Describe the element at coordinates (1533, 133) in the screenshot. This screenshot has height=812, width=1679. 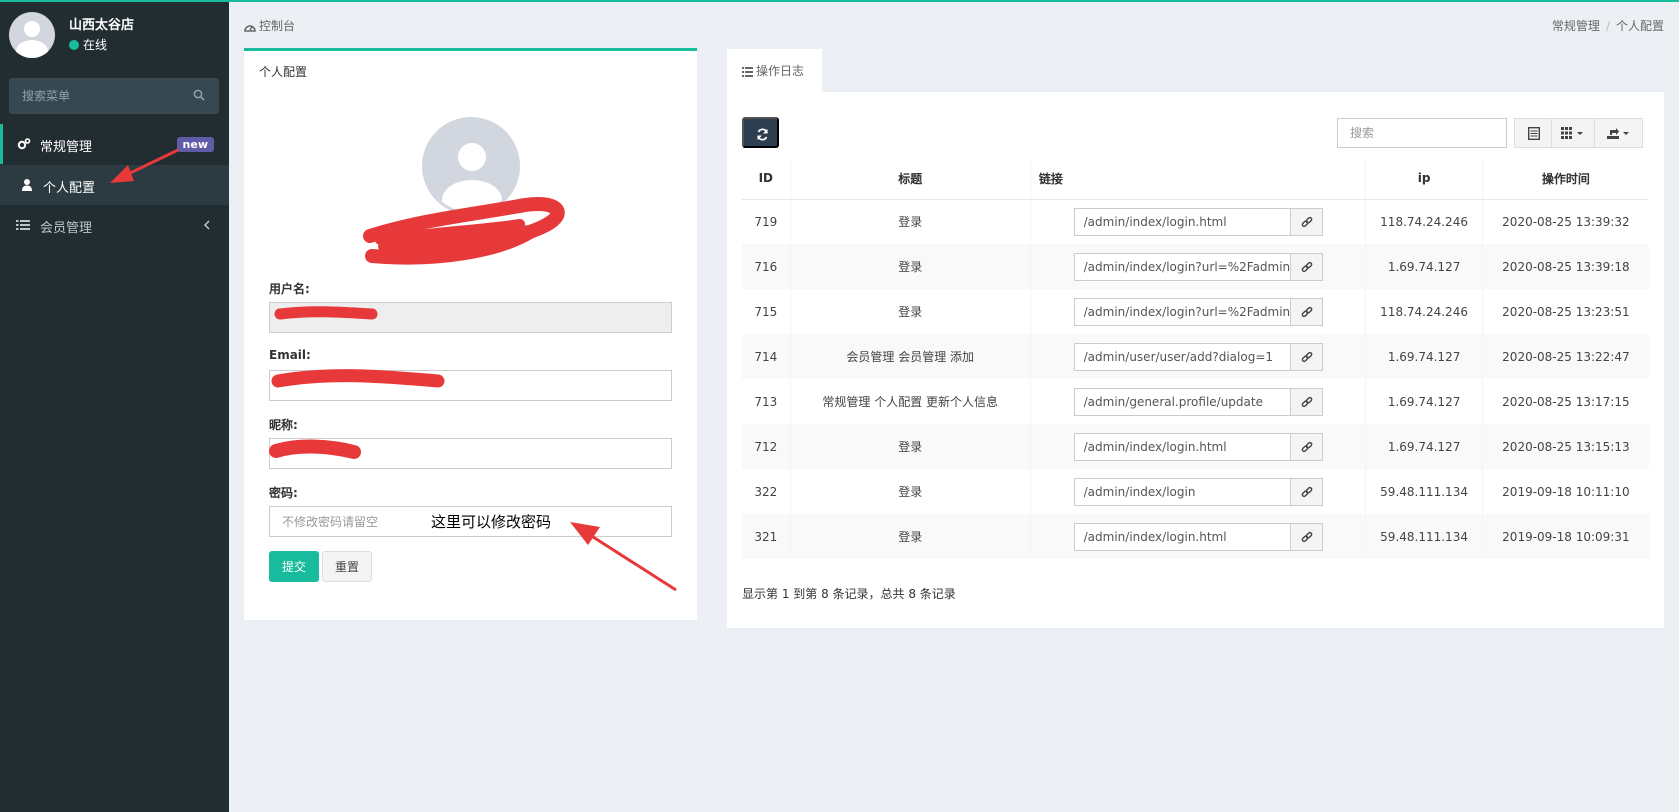
I see `toggle-view-button` at that location.